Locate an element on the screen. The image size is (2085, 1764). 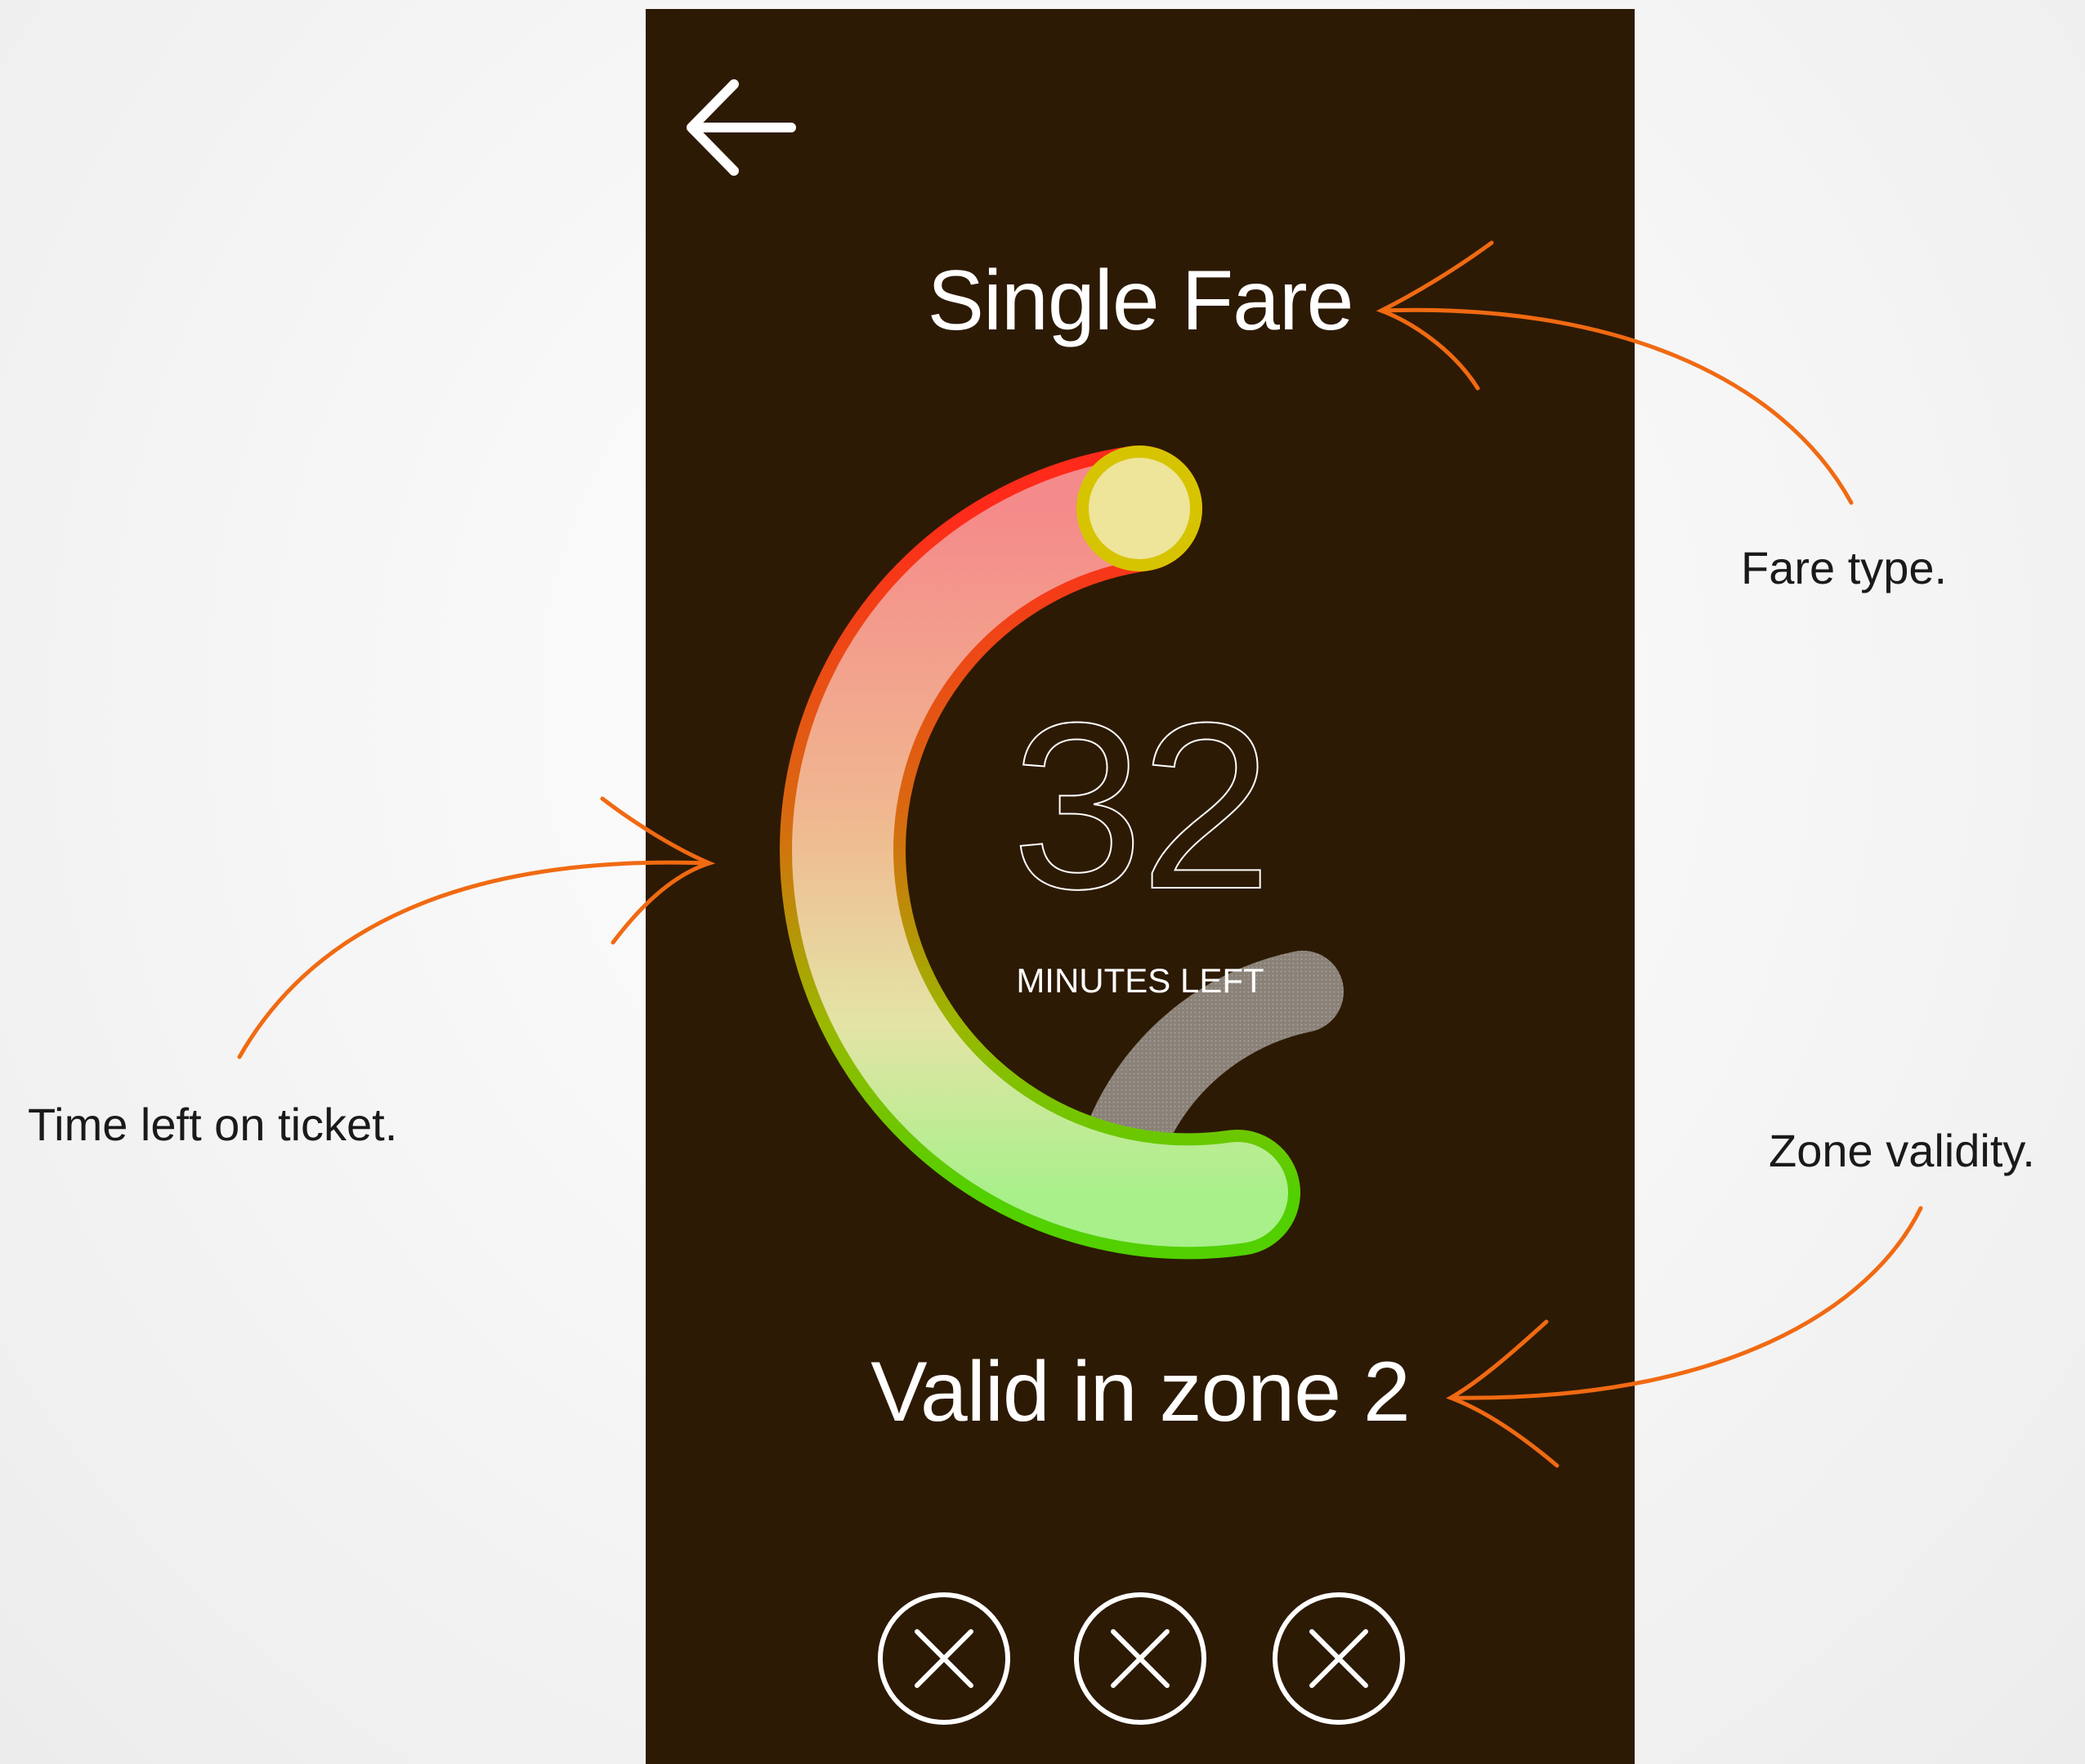
time-left-arrow is located at coordinates (474, 959).